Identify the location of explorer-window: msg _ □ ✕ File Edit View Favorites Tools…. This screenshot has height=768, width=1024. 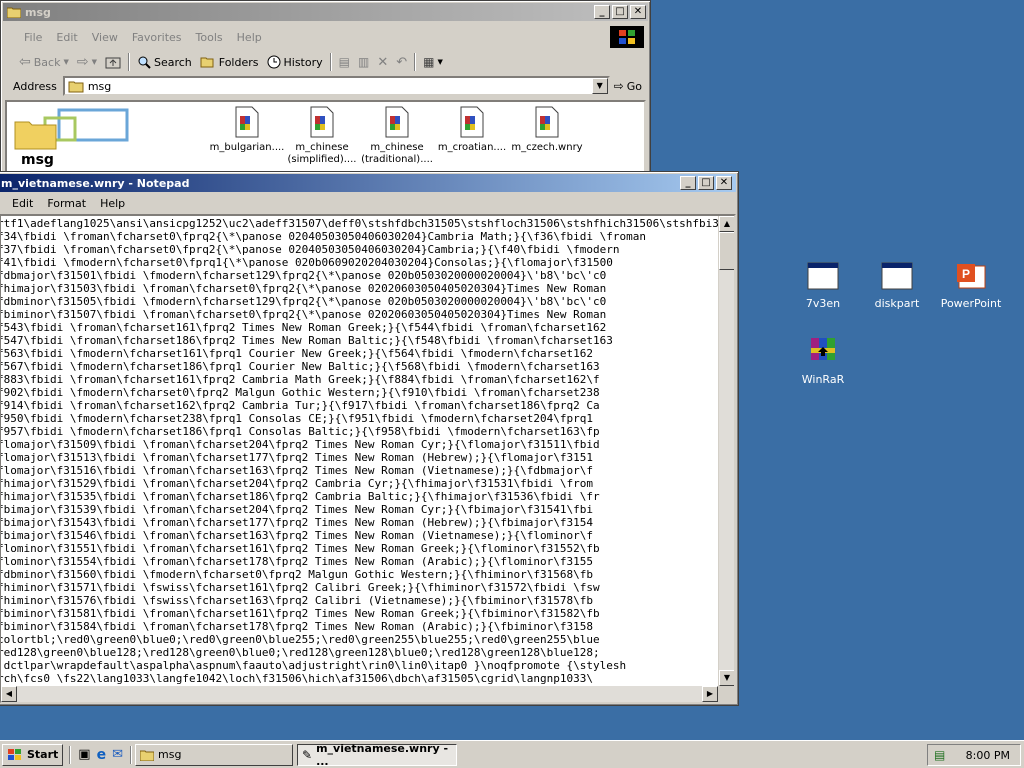
(325, 88).